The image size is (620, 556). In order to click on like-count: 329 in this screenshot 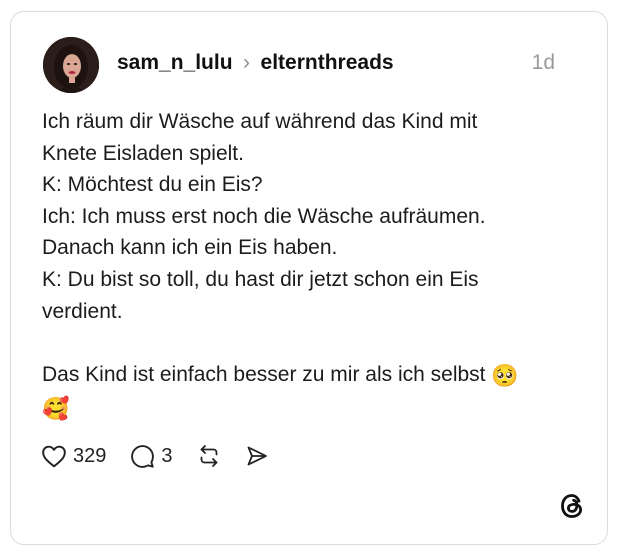, I will do `click(90, 455)`.